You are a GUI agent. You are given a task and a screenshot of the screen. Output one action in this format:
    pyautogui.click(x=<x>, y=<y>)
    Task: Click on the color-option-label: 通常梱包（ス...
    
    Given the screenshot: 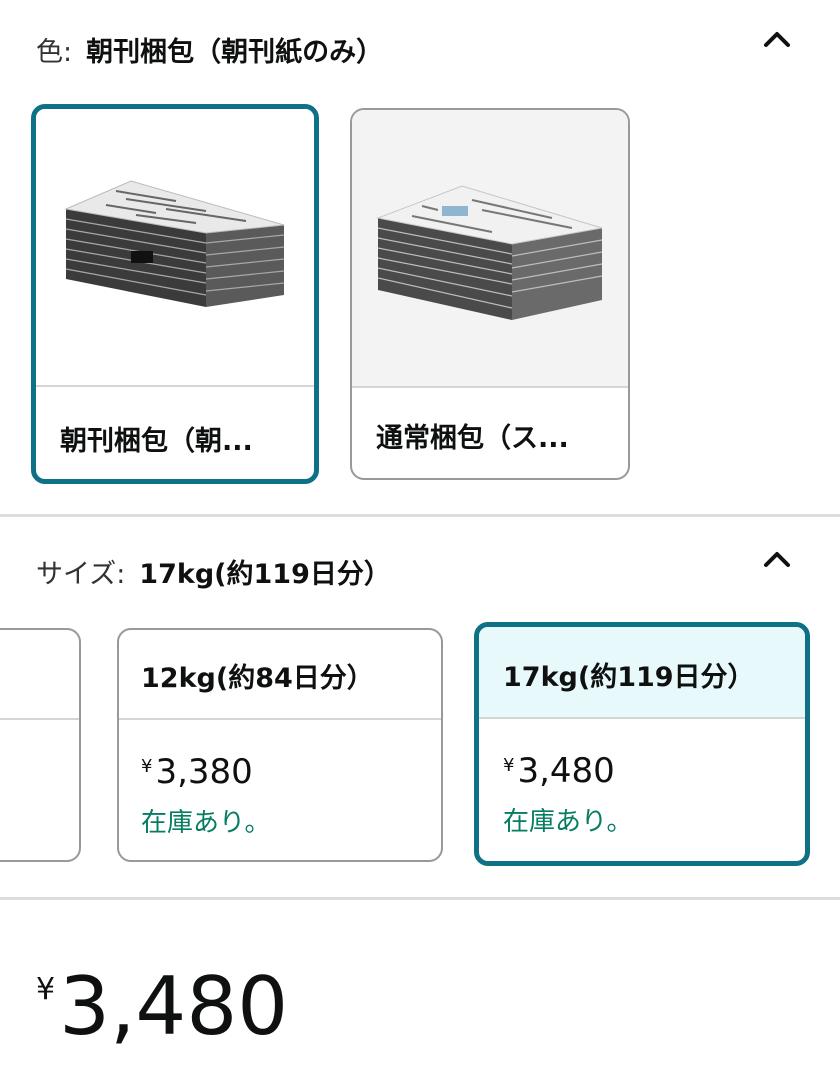 What is the action you would take?
    pyautogui.click(x=472, y=438)
    